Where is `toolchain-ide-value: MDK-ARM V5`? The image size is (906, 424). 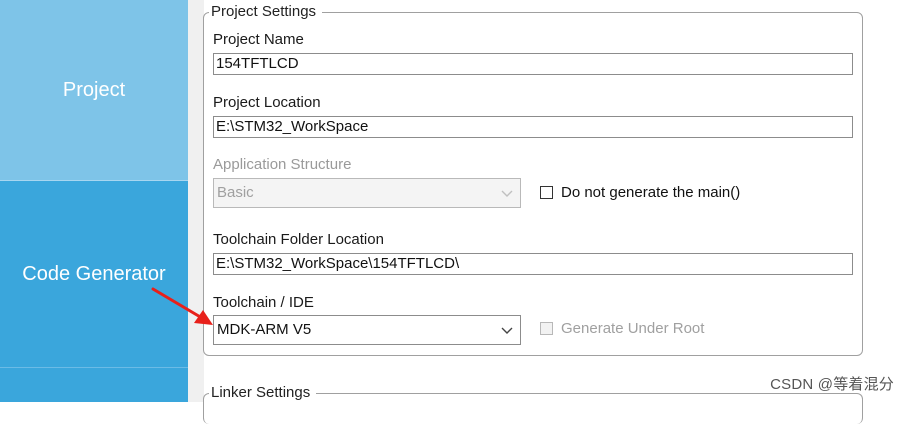
toolchain-ide-value: MDK-ARM V5 is located at coordinates (264, 329).